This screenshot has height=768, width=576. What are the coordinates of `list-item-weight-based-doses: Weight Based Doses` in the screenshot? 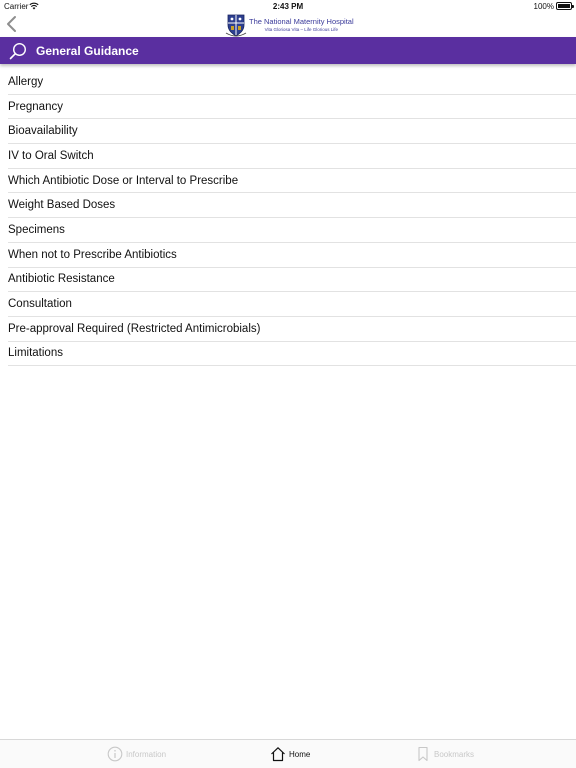 It's located at (292, 206).